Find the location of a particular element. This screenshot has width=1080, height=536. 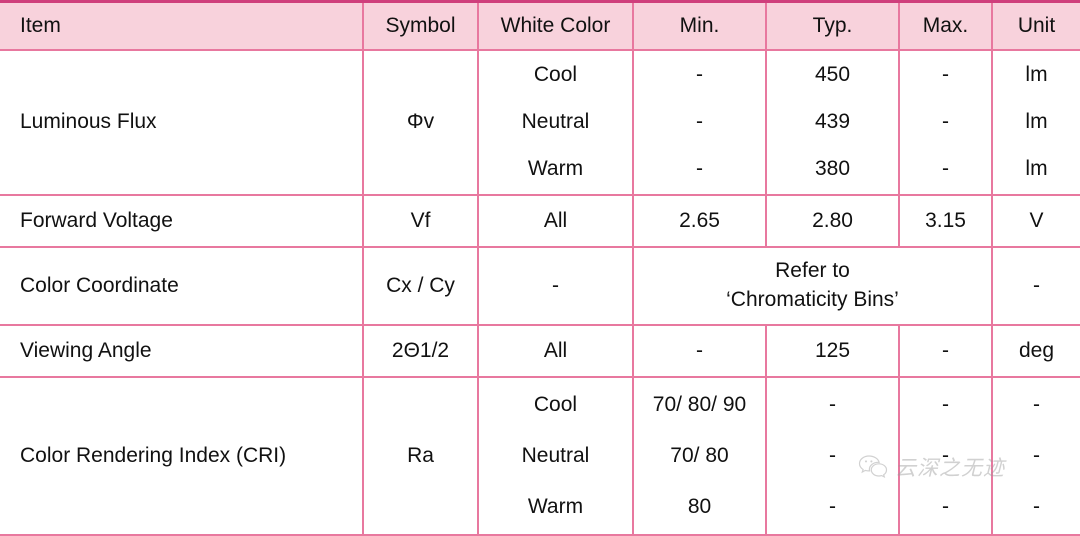

column-header-typ: Typ. is located at coordinates (832, 25).